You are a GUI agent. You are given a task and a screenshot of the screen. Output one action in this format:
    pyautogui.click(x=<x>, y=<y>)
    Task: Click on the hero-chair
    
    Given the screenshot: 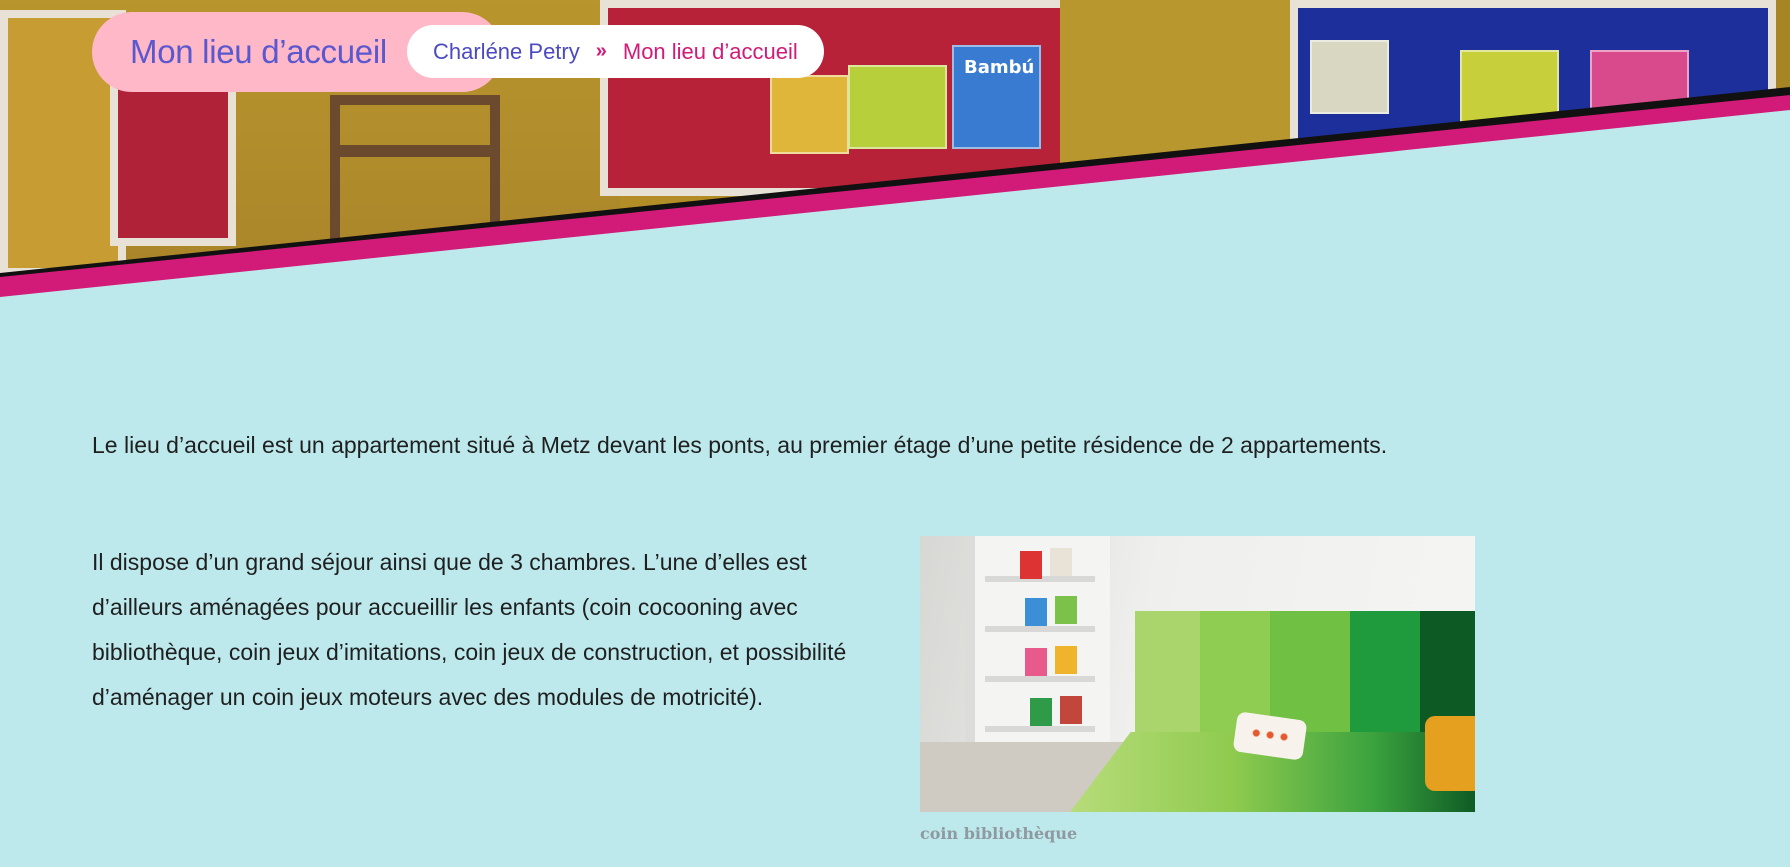 What is the action you would take?
    pyautogui.click(x=415, y=170)
    